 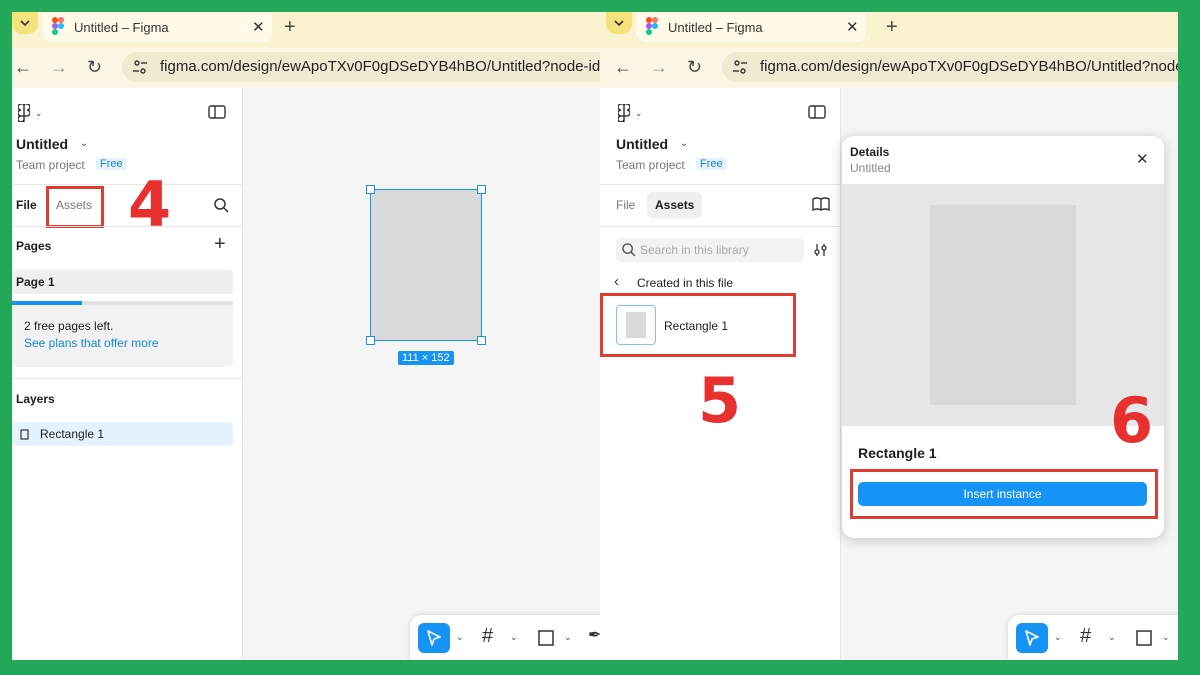 I want to click on bottom-toolbar: ⌄ # ⌄ ⌄ ✒, so click(x=505, y=637).